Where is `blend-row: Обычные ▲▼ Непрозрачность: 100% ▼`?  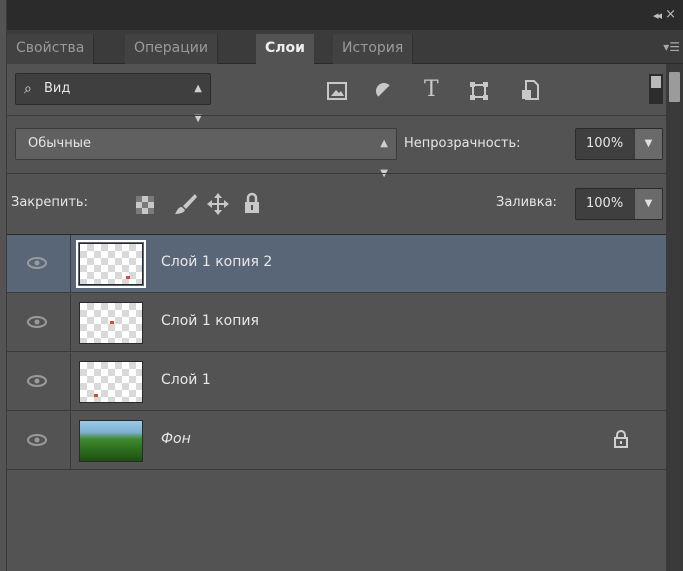 blend-row: Обычные ▲▼ Непрозрачность: 100% ▼ is located at coordinates (337, 147).